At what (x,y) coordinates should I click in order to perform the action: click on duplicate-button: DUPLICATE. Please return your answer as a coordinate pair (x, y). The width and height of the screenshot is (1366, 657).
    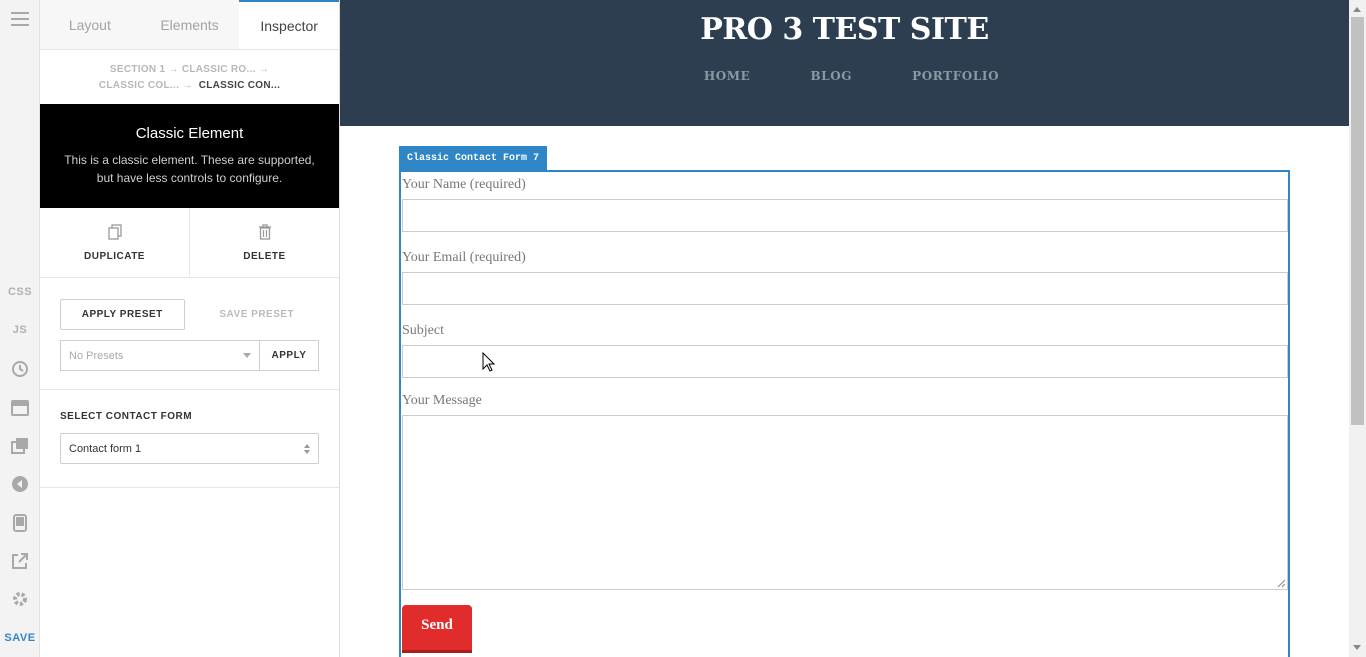
    Looking at the image, I should click on (114, 242).